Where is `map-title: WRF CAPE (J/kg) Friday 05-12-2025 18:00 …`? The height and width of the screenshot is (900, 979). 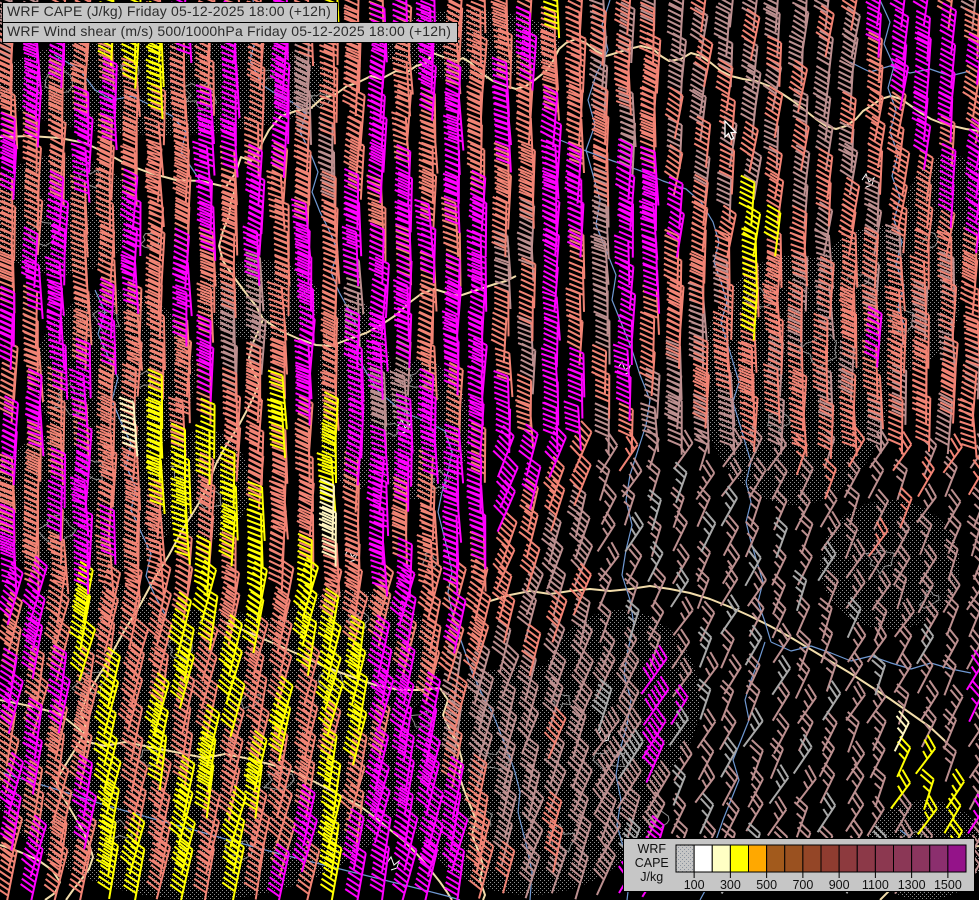 map-title: WRF CAPE (J/kg) Friday 05-12-2025 18:00 … is located at coordinates (230, 22).